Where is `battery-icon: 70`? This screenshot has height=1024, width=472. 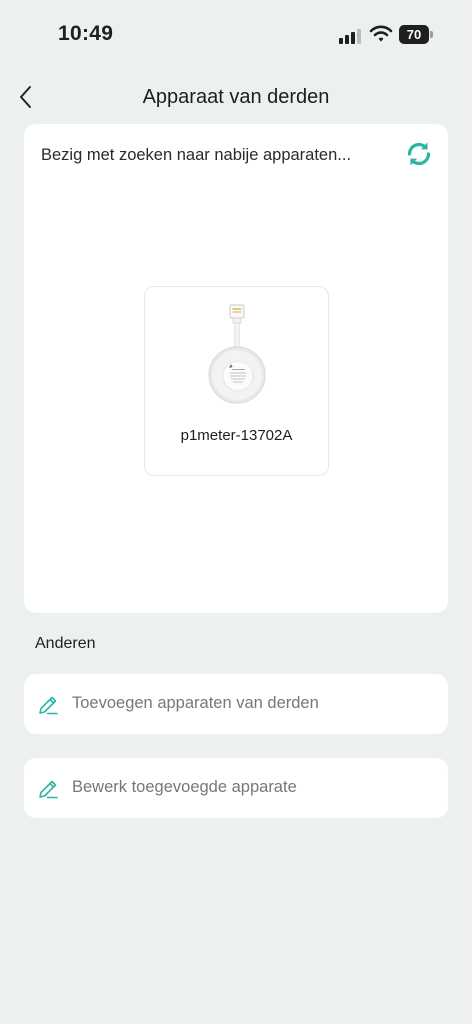
battery-icon: 70 is located at coordinates (416, 34).